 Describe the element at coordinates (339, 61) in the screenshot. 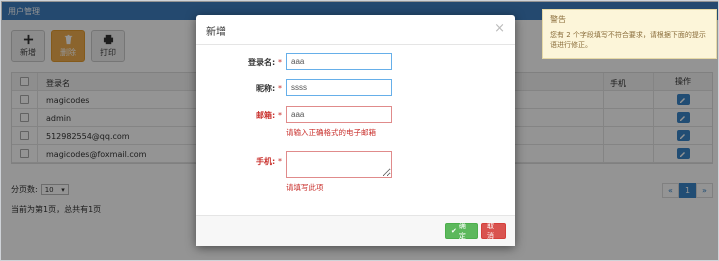

I see `login-input` at that location.